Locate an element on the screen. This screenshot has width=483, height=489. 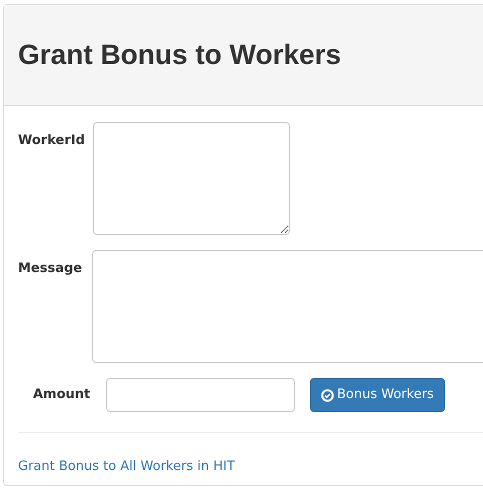
panel-title: Grant Bonus to Workers is located at coordinates (180, 55).